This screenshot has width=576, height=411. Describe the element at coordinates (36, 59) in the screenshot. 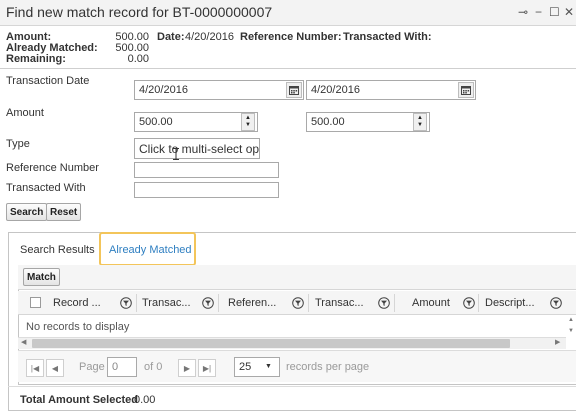

I see `remaining-label: Remaining:` at that location.